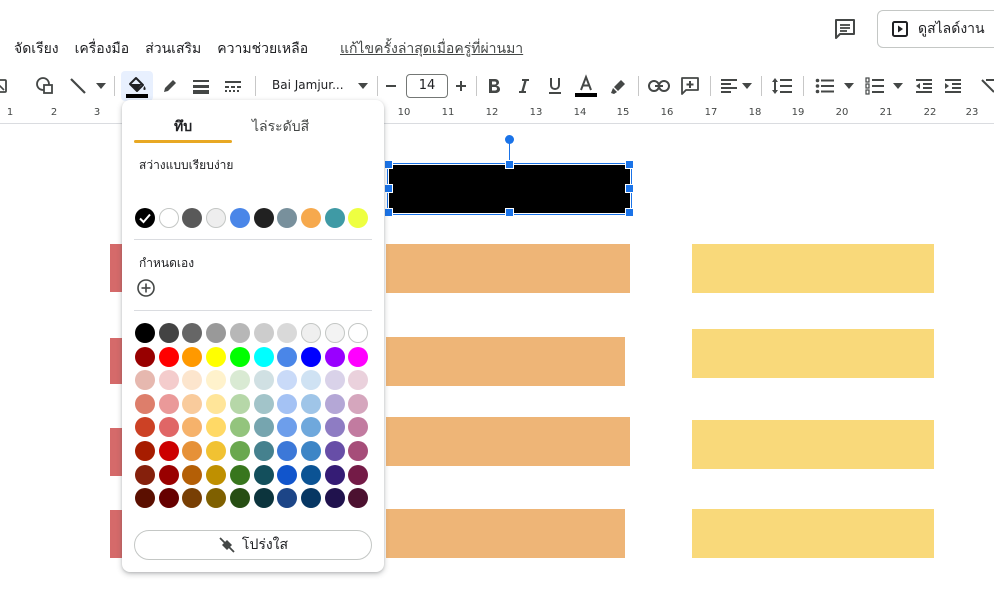  What do you see at coordinates (253, 545) in the screenshot?
I see `transparent-button: โปร่งใส` at bounding box center [253, 545].